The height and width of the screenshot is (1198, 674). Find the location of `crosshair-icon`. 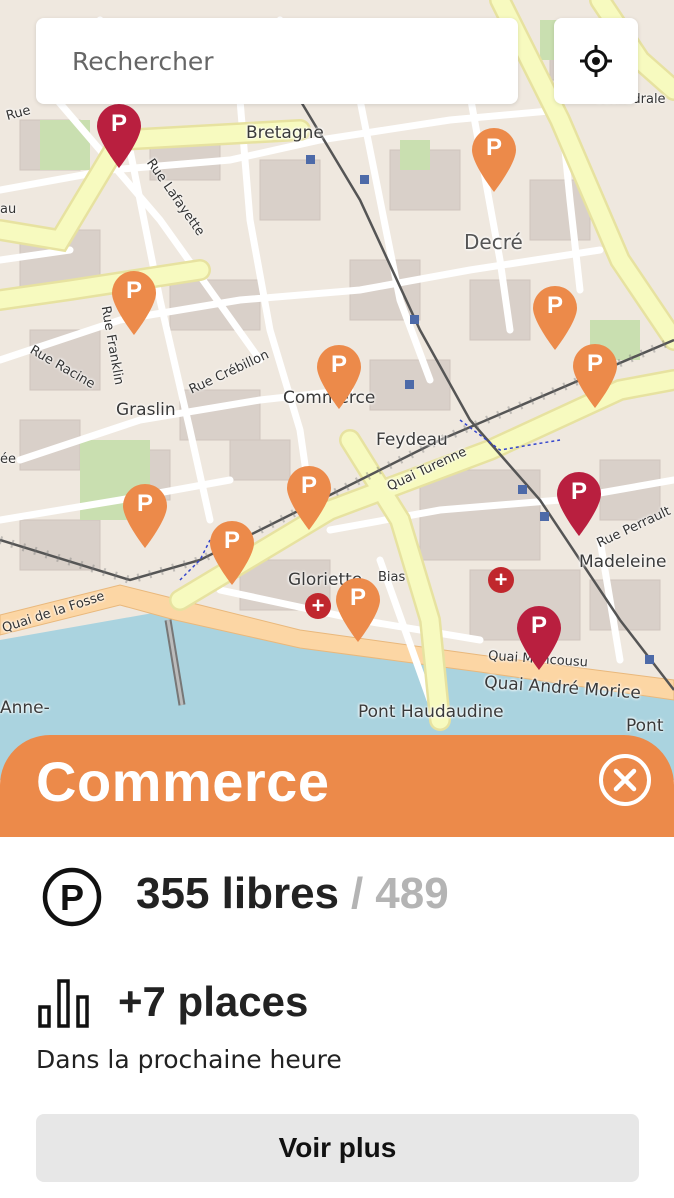

crosshair-icon is located at coordinates (596, 61).